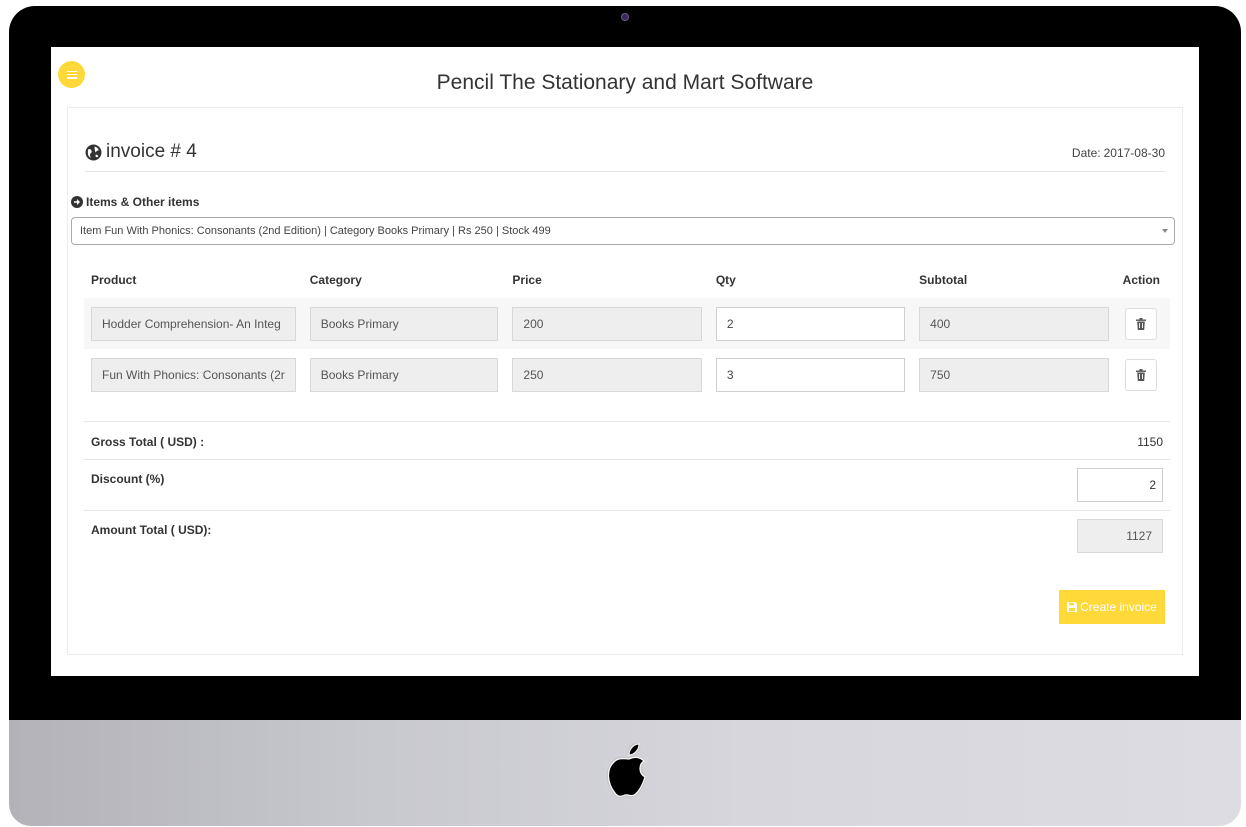 The width and height of the screenshot is (1246, 827). I want to click on app-title: Pencil The Stationary and Mart Software, so click(625, 82).